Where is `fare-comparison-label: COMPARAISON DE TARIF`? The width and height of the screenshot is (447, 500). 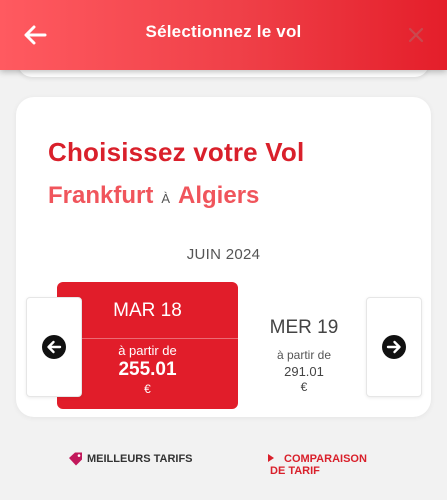 fare-comparison-label: COMPARAISON DE TARIF is located at coordinates (318, 465).